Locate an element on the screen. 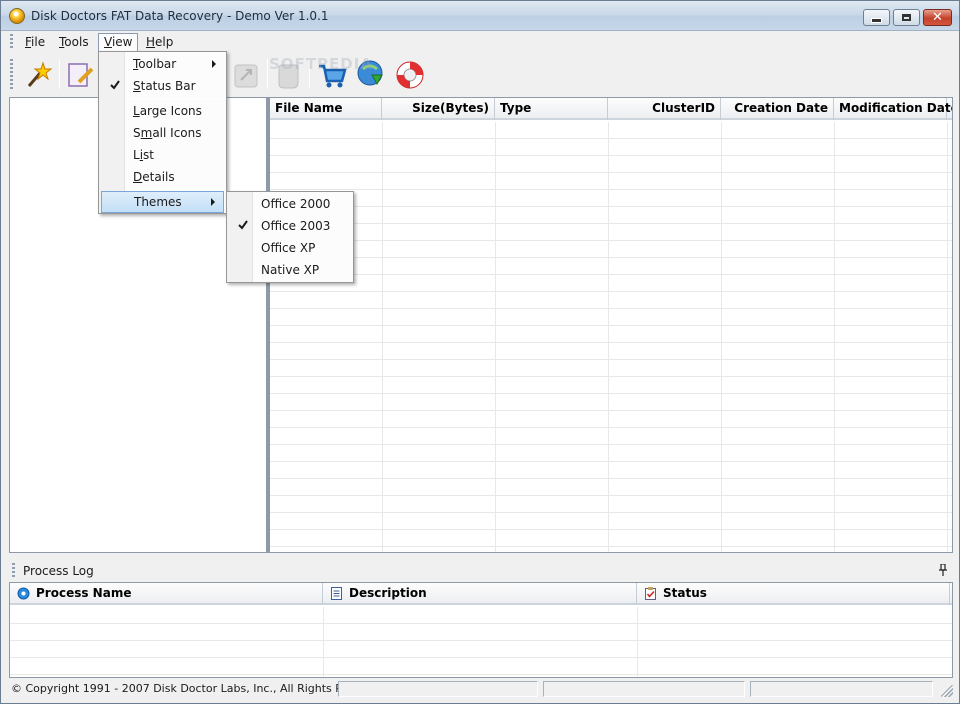  help-lifebuoy-icon is located at coordinates (410, 75).